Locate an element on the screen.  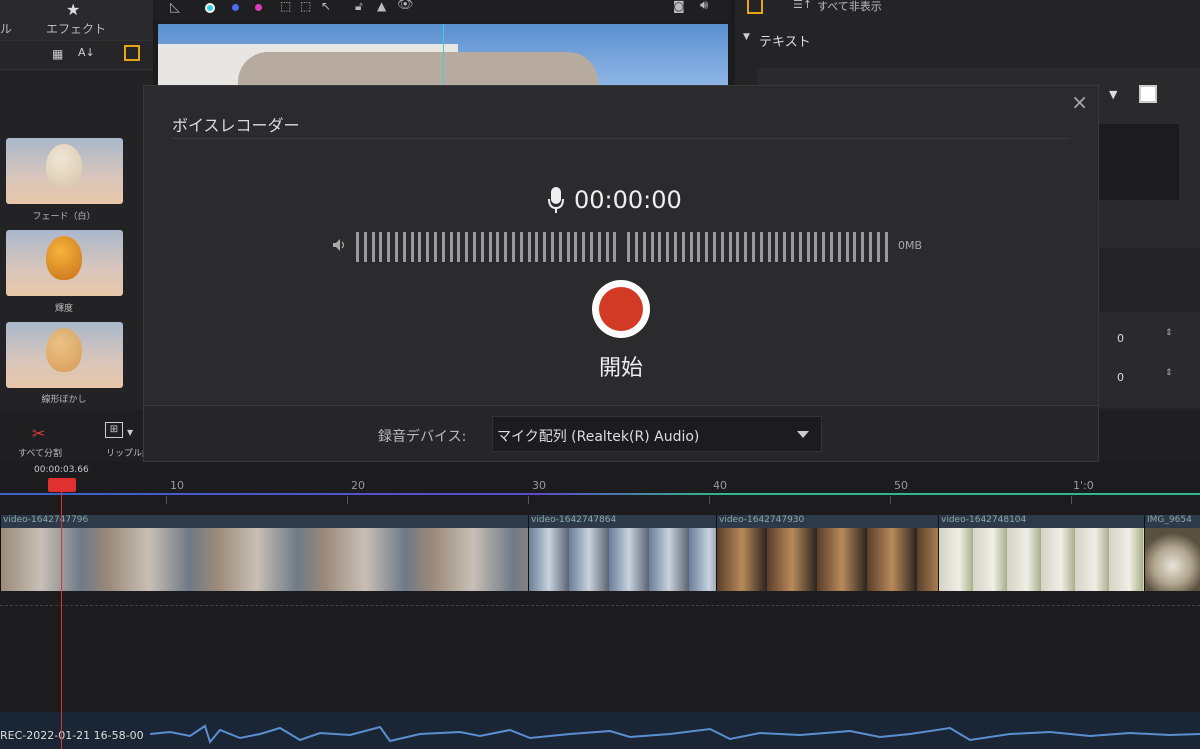
effect-thumb-brightness is located at coordinates (64, 263).